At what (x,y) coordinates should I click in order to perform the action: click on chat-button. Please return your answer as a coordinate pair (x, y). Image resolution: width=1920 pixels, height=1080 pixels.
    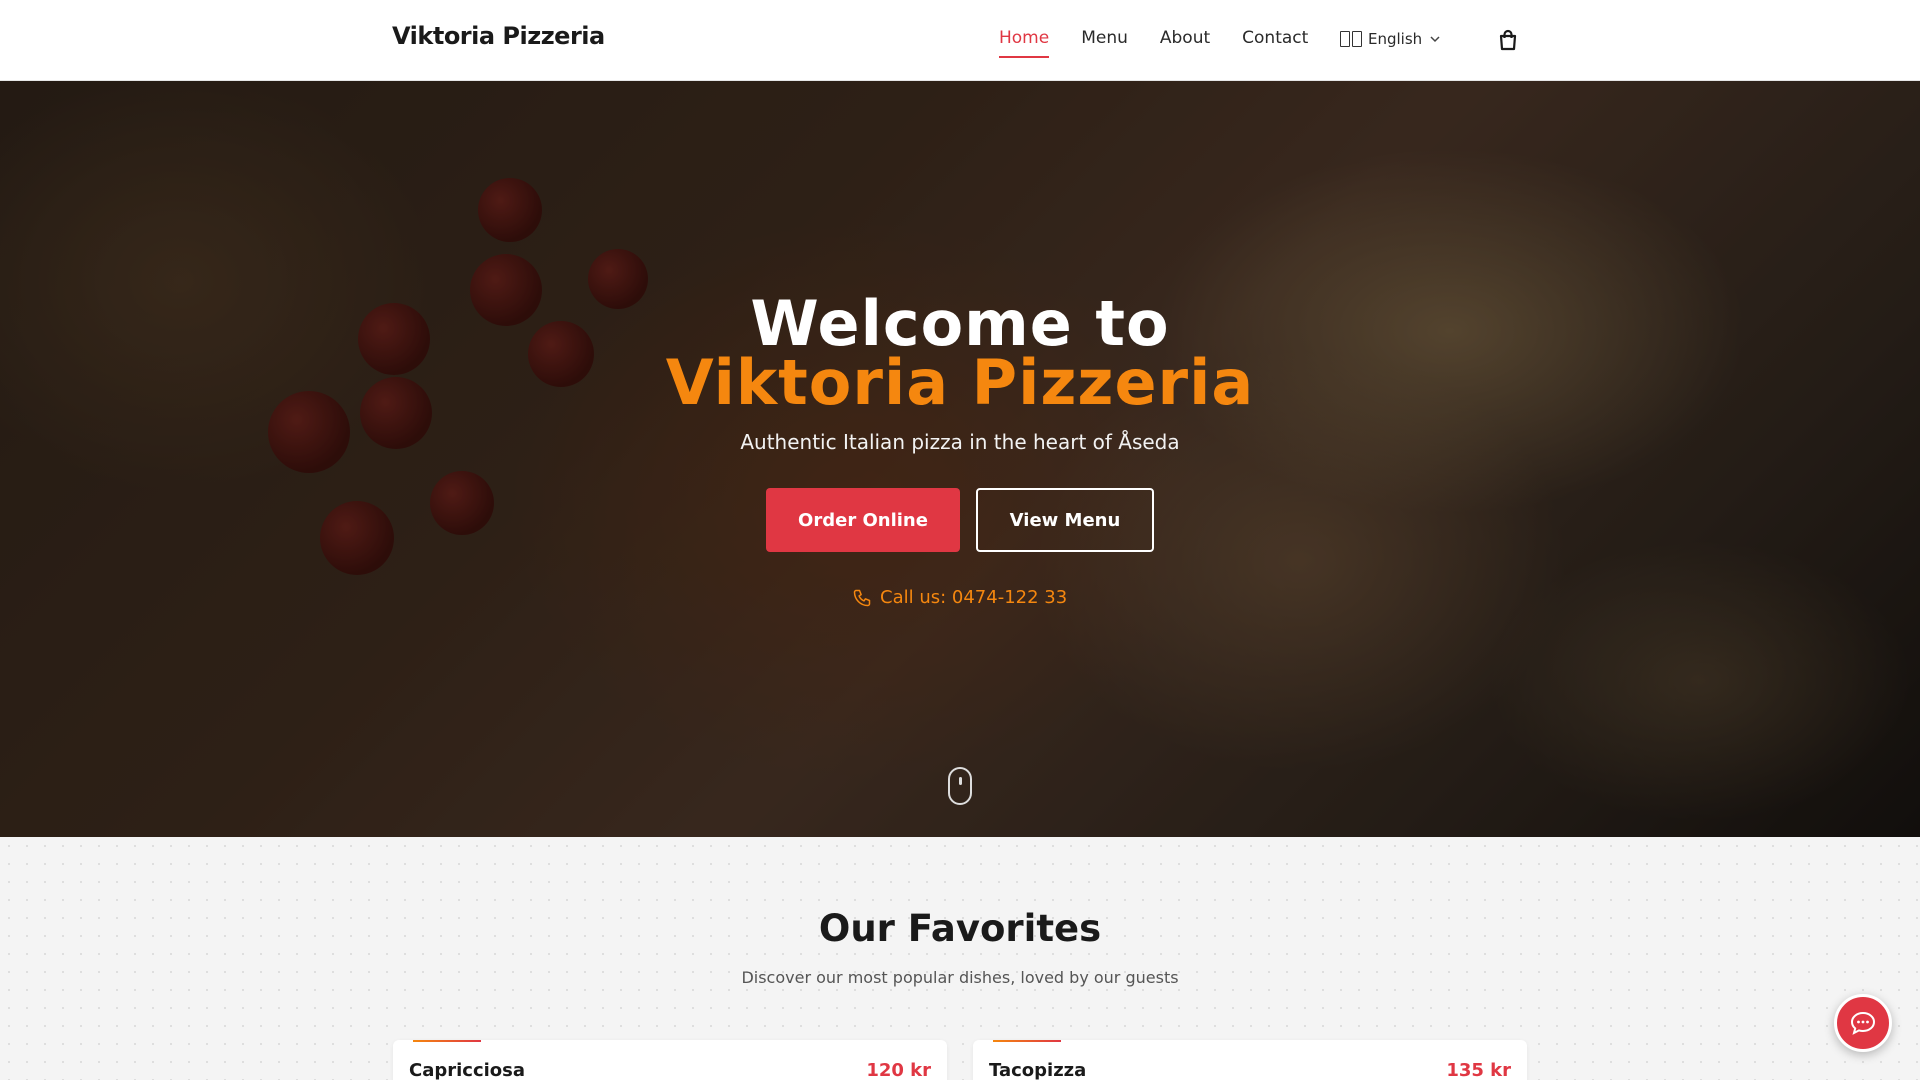
    Looking at the image, I should click on (1863, 1023).